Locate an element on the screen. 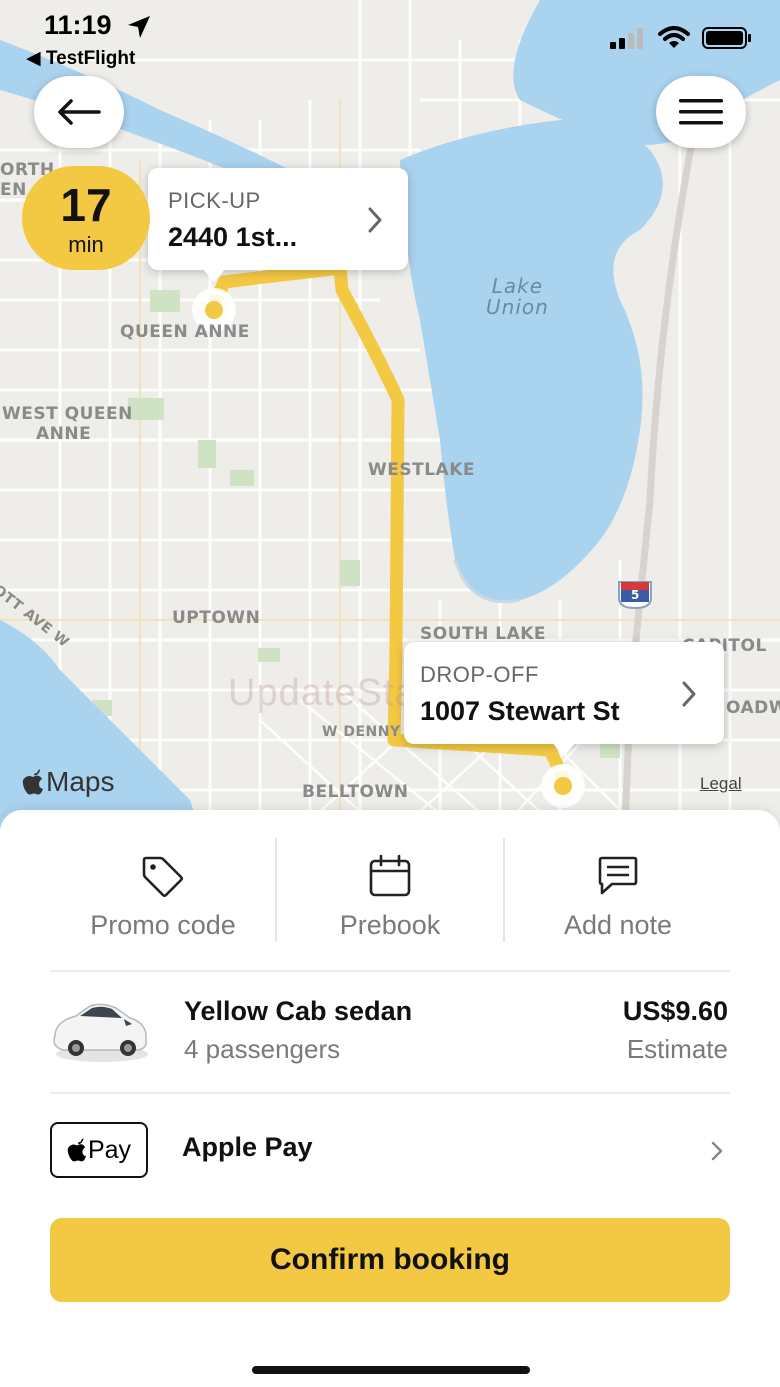 Image resolution: width=780 pixels, height=1387 pixels. cellular-signal-icon is located at coordinates (626, 38).